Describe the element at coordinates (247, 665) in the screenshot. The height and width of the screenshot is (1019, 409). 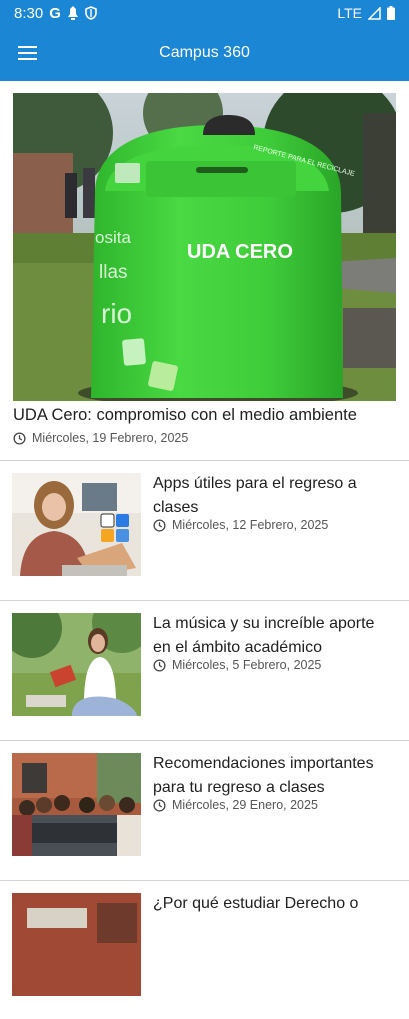
I see `article-date: Miércoles, 5 Febrero, 2025` at that location.